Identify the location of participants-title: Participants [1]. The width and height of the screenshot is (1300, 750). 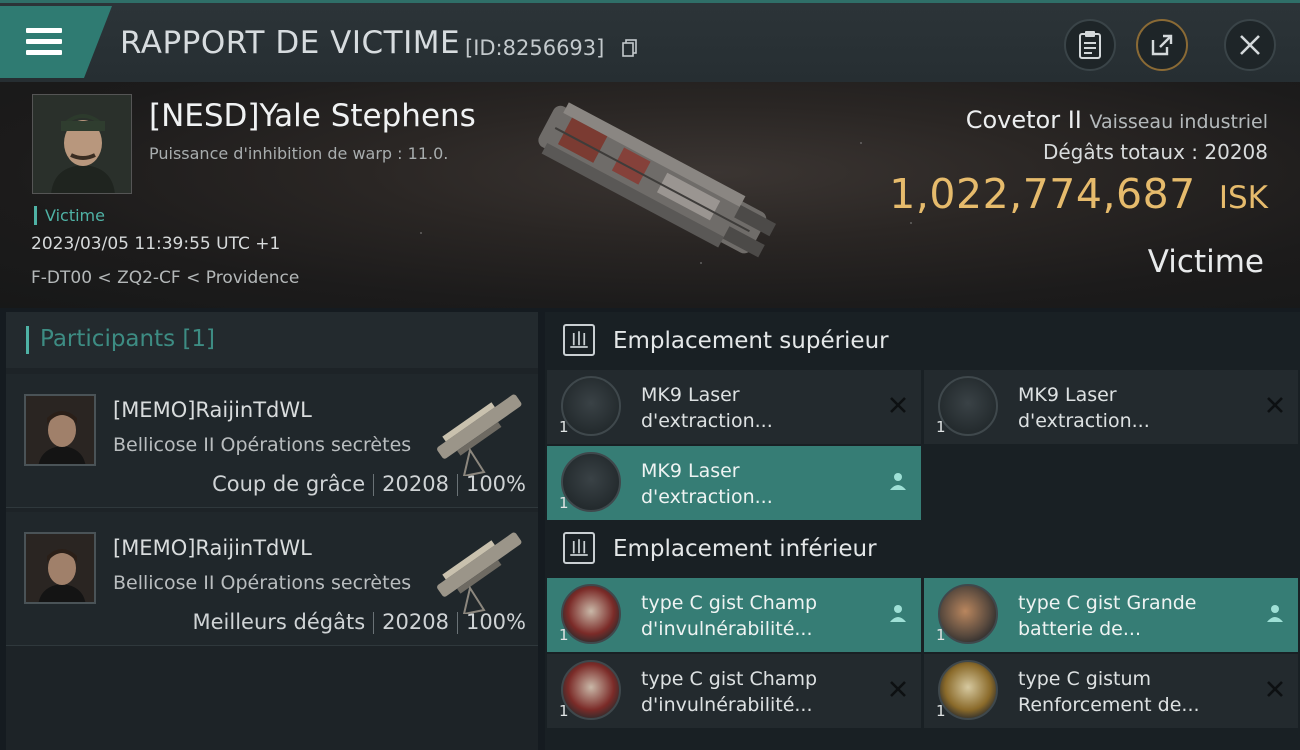
(127, 339).